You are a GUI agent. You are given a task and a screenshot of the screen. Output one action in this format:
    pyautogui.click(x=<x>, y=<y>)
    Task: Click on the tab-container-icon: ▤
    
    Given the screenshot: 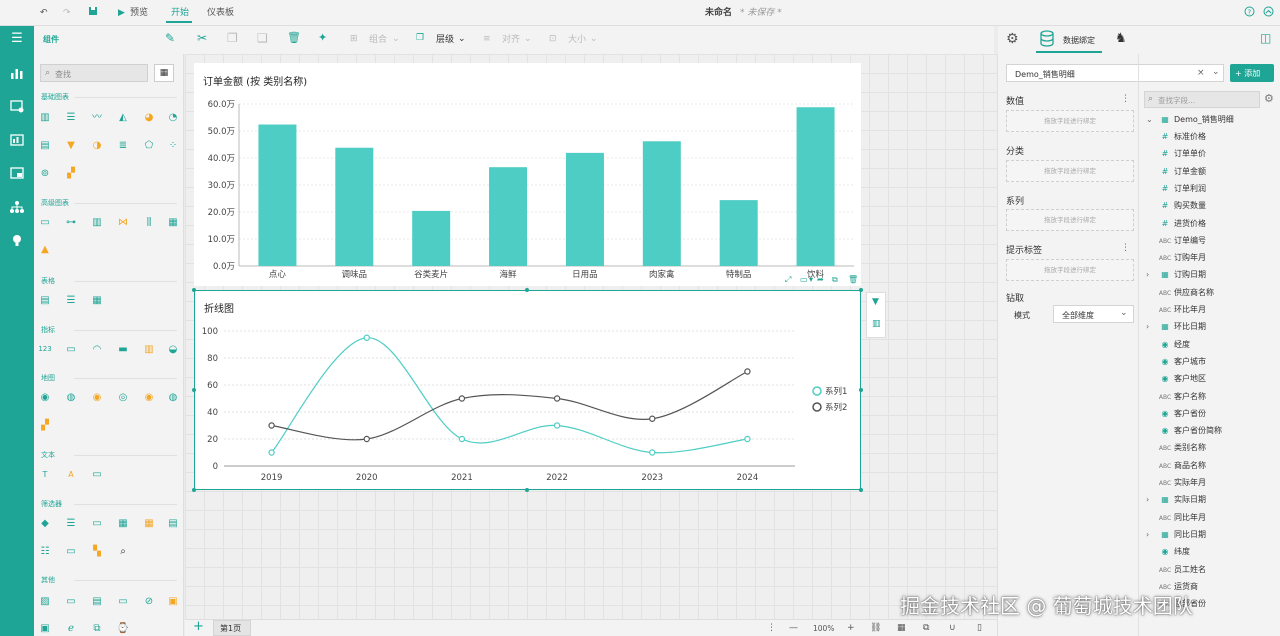 What is the action you would take?
    pyautogui.click(x=97, y=601)
    